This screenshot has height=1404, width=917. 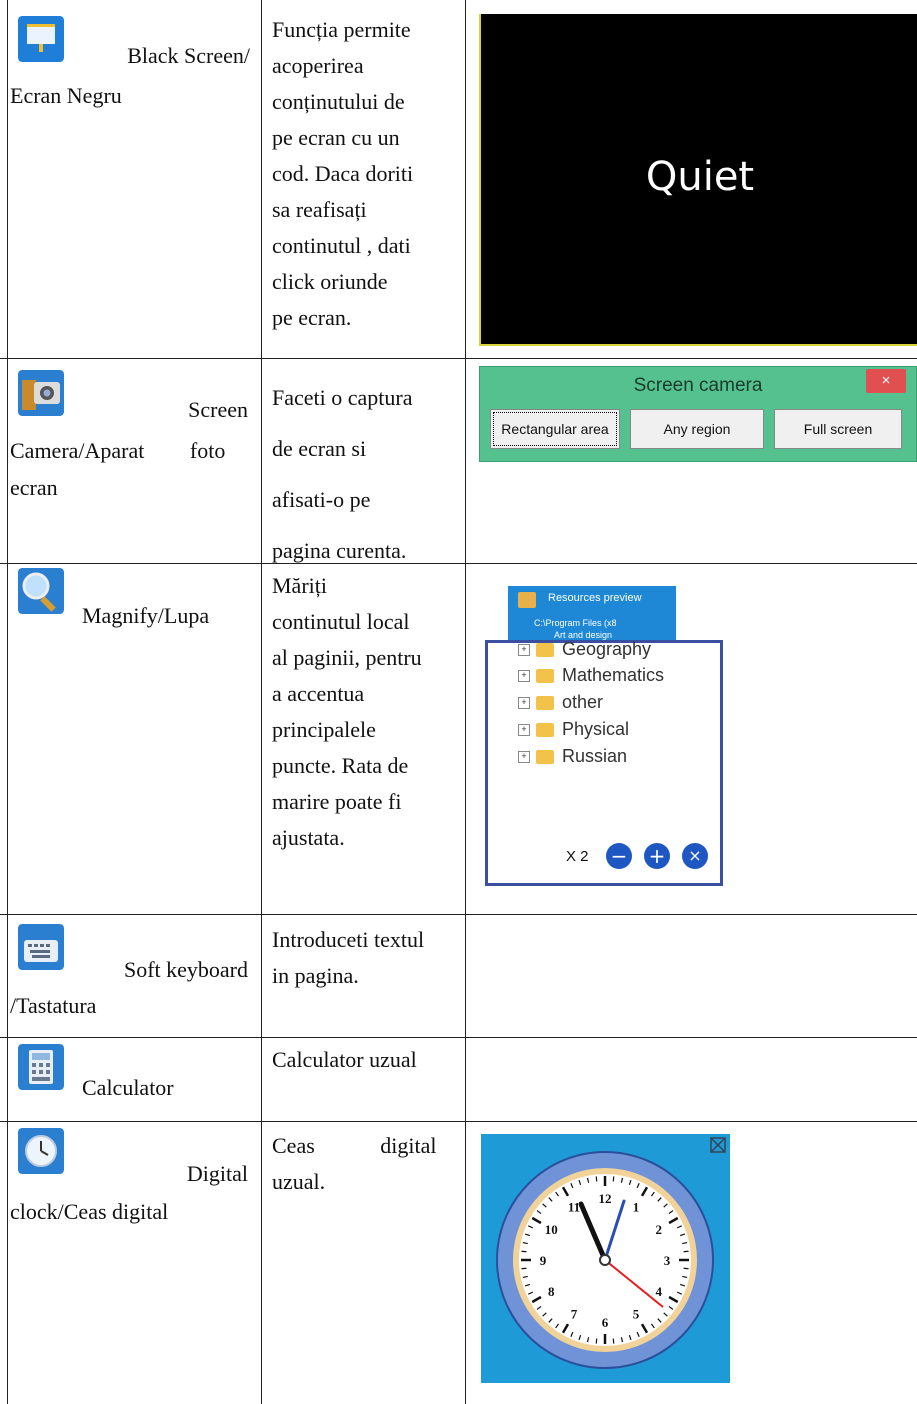 I want to click on analog-clock-preview: 12 1 2 3 4 5 6 7 8 9 10 11, so click(x=605, y=1258).